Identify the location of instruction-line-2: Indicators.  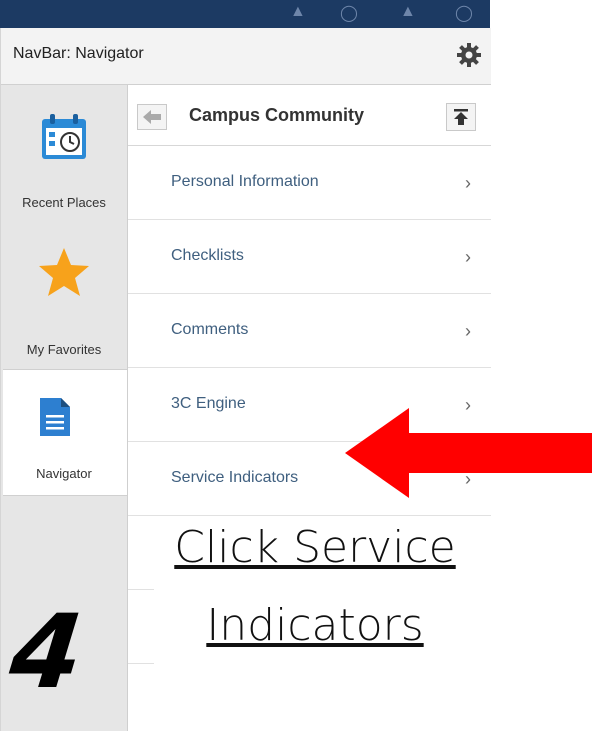
(315, 625).